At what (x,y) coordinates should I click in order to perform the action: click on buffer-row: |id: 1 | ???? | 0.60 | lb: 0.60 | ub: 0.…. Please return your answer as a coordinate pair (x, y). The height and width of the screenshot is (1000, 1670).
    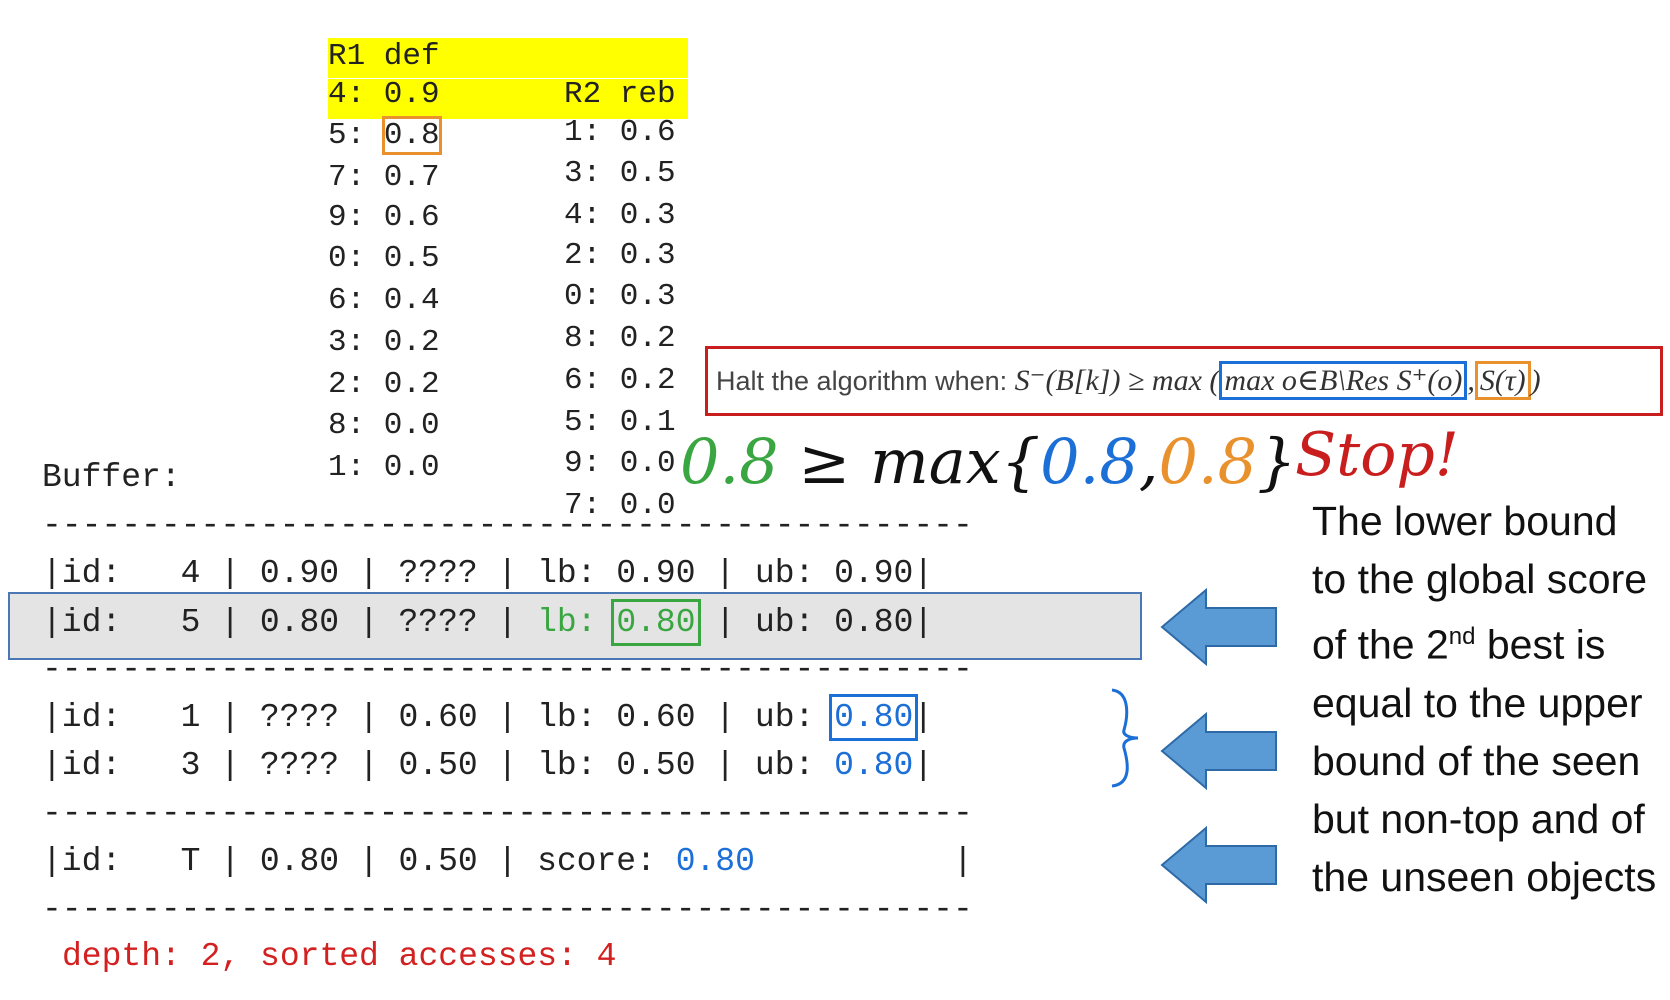
    Looking at the image, I should click on (488, 717).